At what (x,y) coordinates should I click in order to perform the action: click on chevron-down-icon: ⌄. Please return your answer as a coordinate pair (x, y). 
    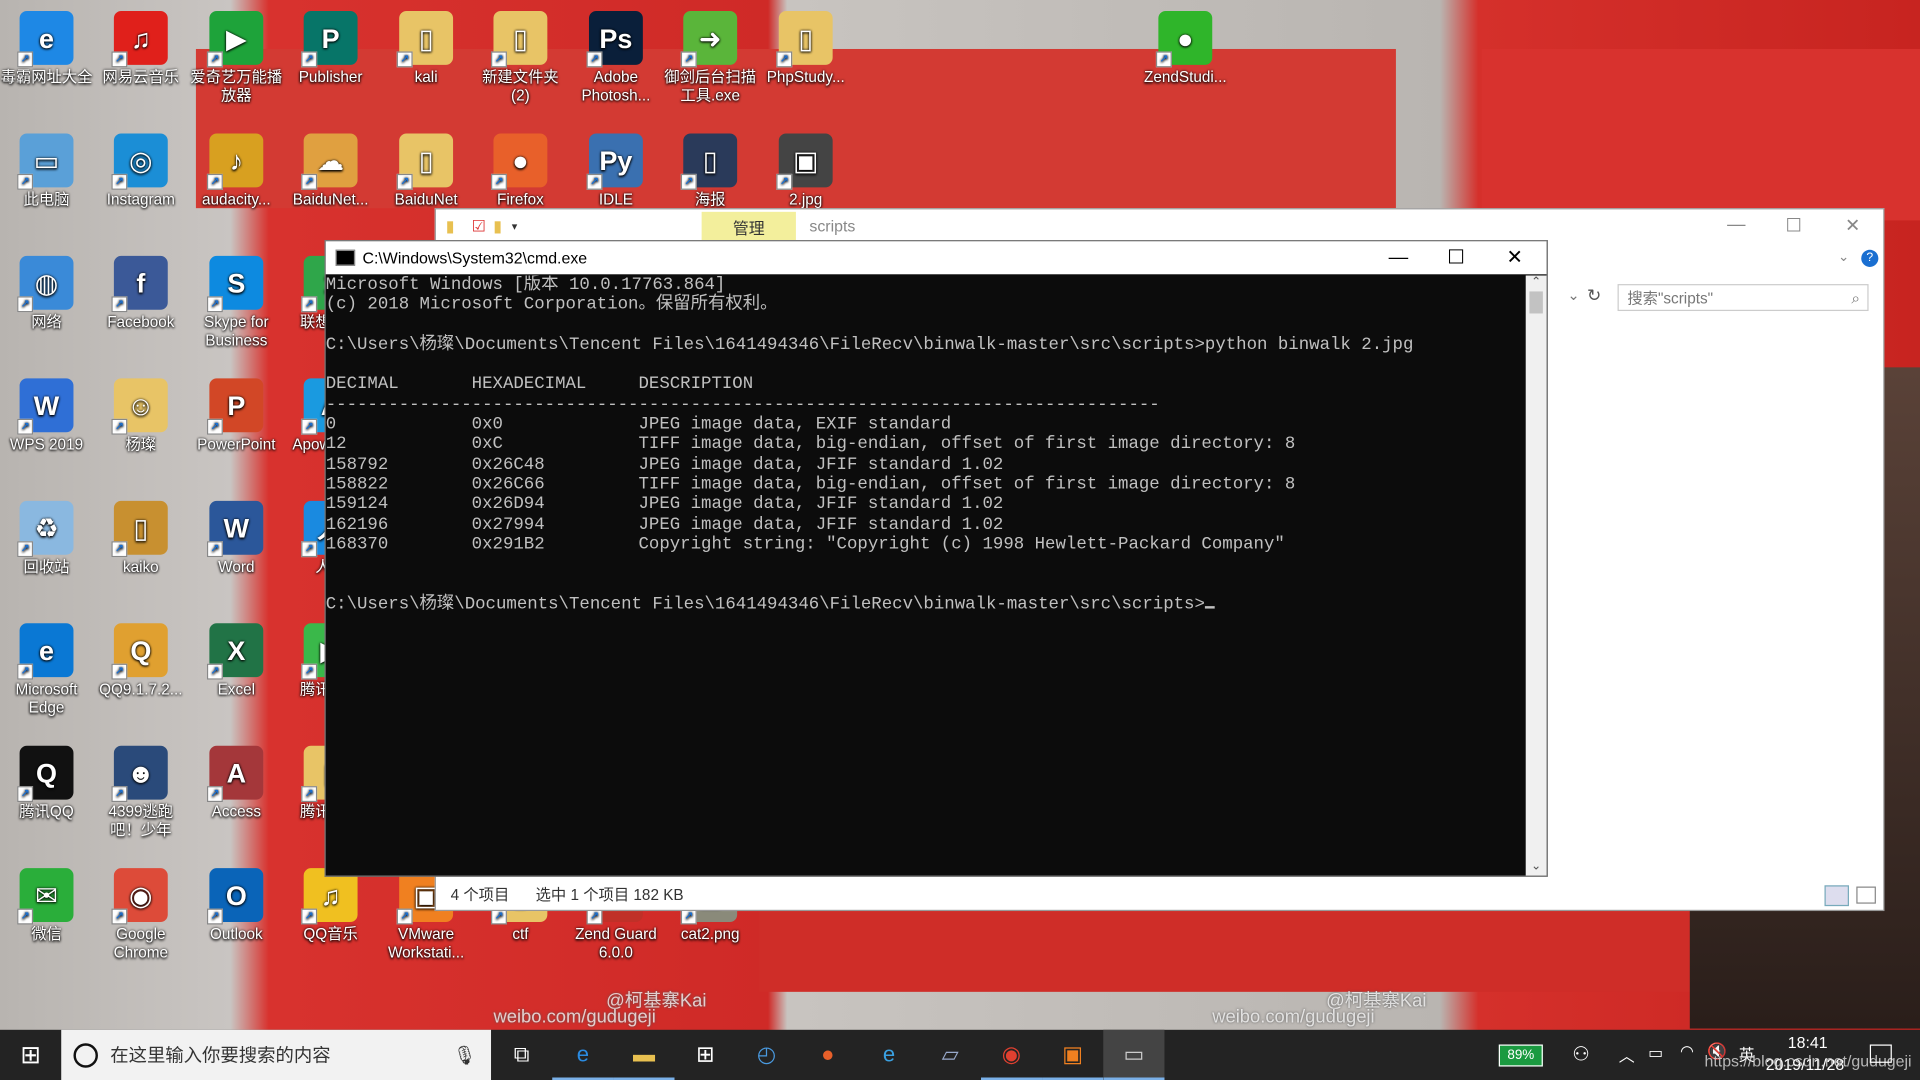
    Looking at the image, I should click on (1573, 295).